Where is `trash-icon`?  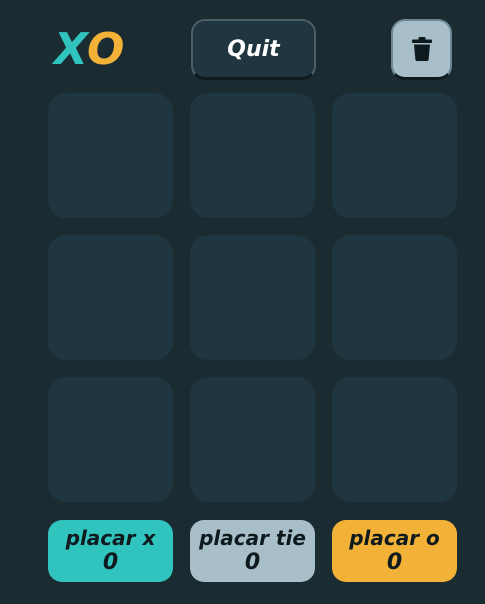
trash-icon is located at coordinates (421, 49).